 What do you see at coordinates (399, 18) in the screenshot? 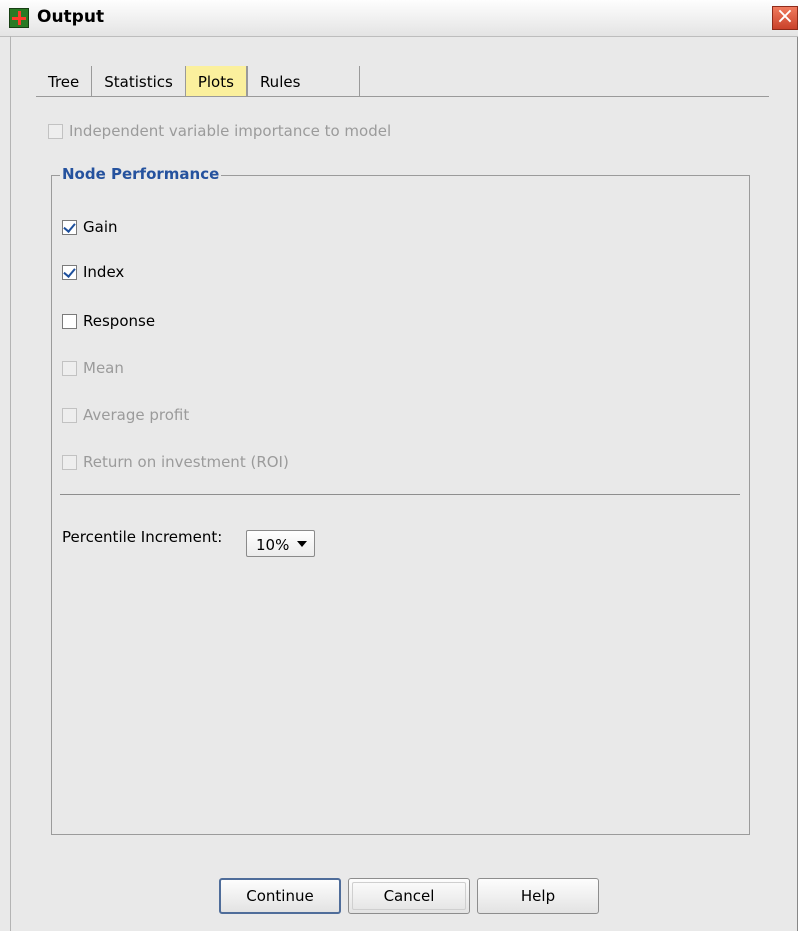
I see `title-bar: Output ×` at bounding box center [399, 18].